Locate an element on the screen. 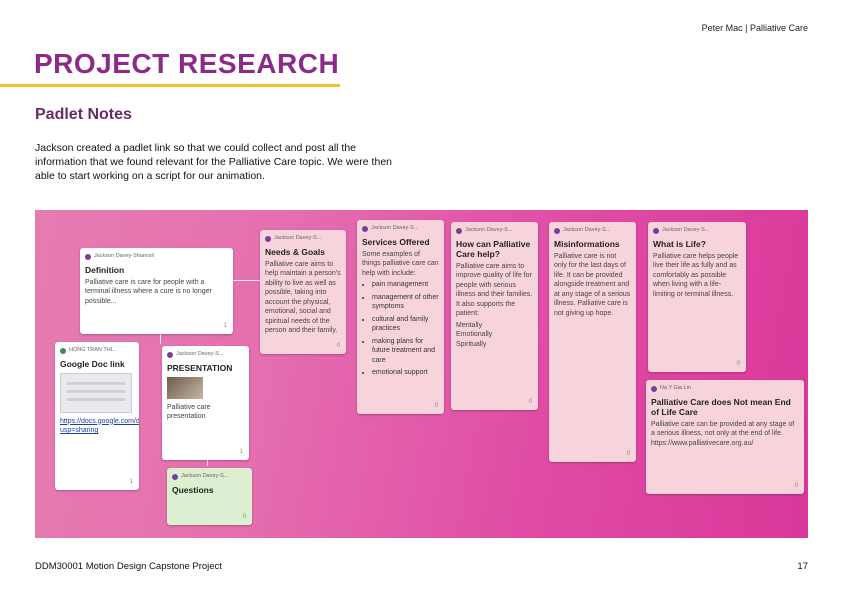 This screenshot has width=843, height=596. note-body: Palliative care presentation is located at coordinates (189, 412).